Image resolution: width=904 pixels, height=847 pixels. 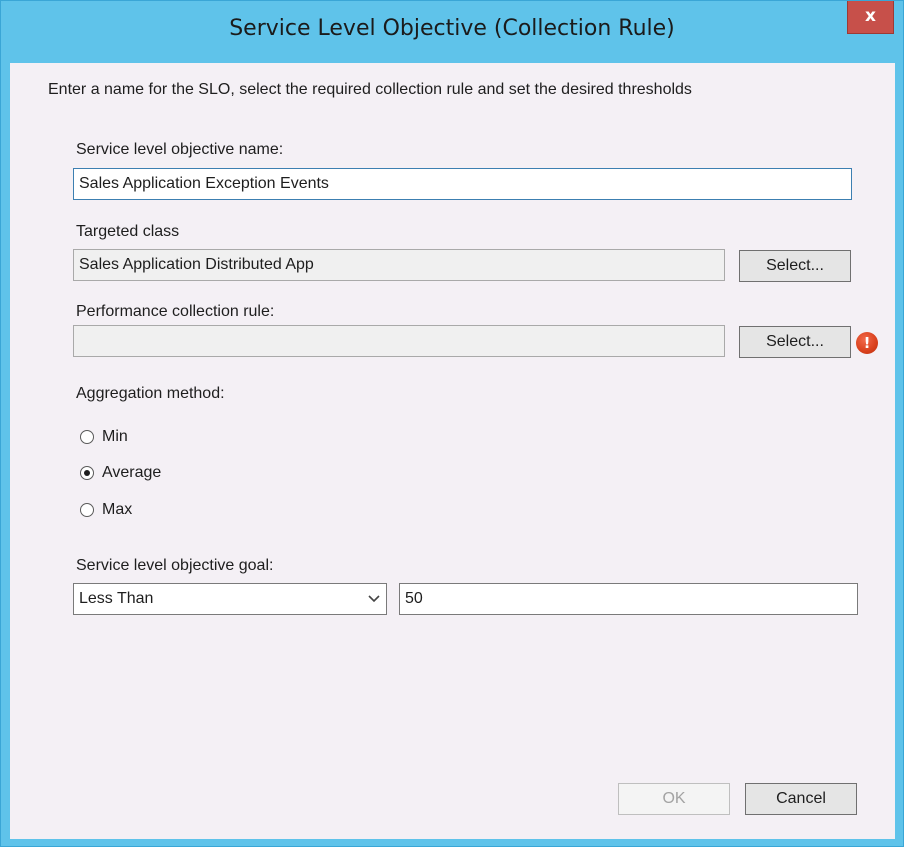 What do you see at coordinates (674, 799) in the screenshot?
I see `ok-button: OK` at bounding box center [674, 799].